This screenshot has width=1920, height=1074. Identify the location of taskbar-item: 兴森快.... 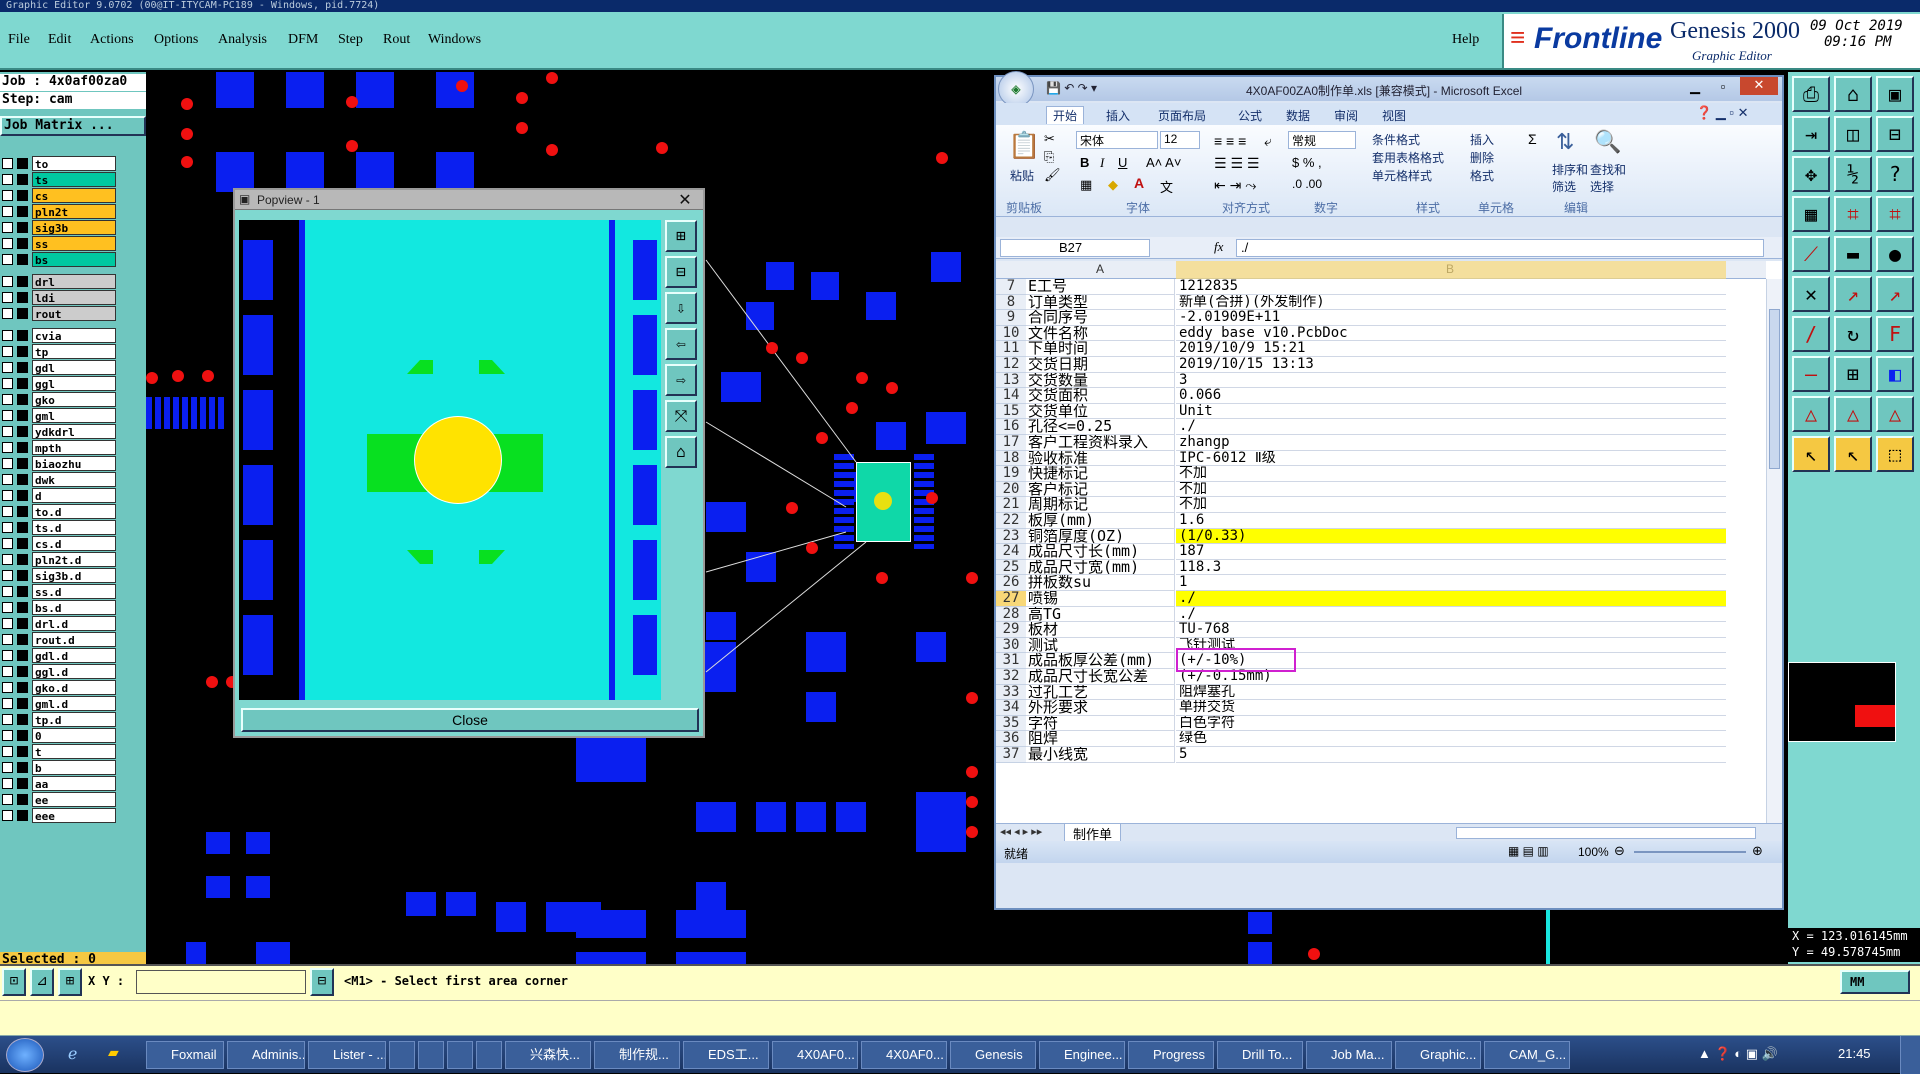
(548, 1055).